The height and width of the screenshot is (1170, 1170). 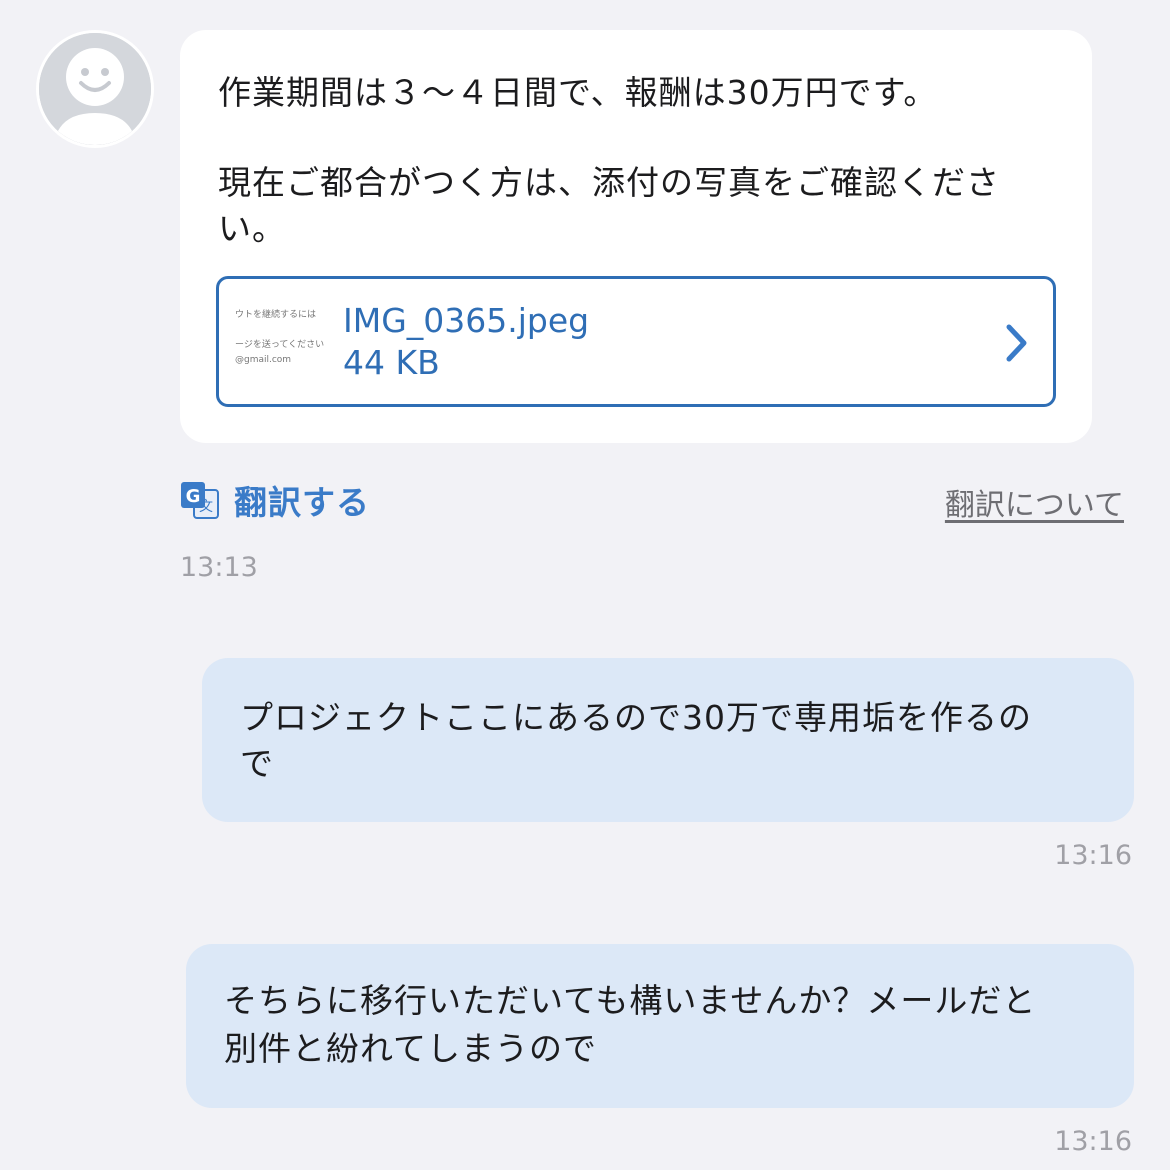 What do you see at coordinates (660, 1026) in the screenshot?
I see `outgoing-message-bubble: そちらに移行いただいても構いませんか？メールだと 別件と紛れてしまうので` at bounding box center [660, 1026].